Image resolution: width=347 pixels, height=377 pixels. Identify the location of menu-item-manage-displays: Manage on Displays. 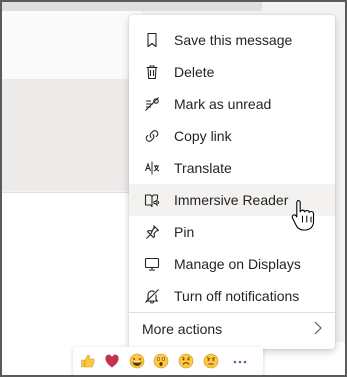
(232, 264).